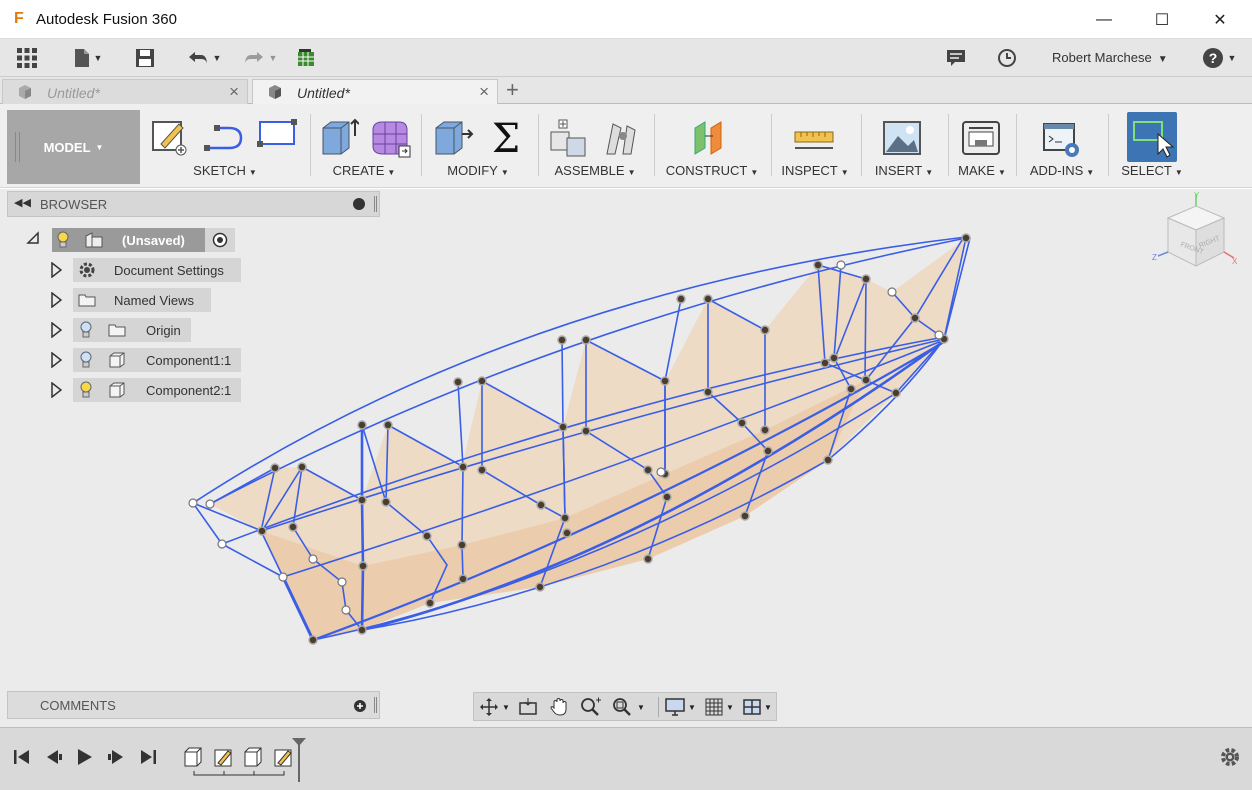 This screenshot has height=790, width=1252. I want to click on activate-radio-button, so click(220, 240).